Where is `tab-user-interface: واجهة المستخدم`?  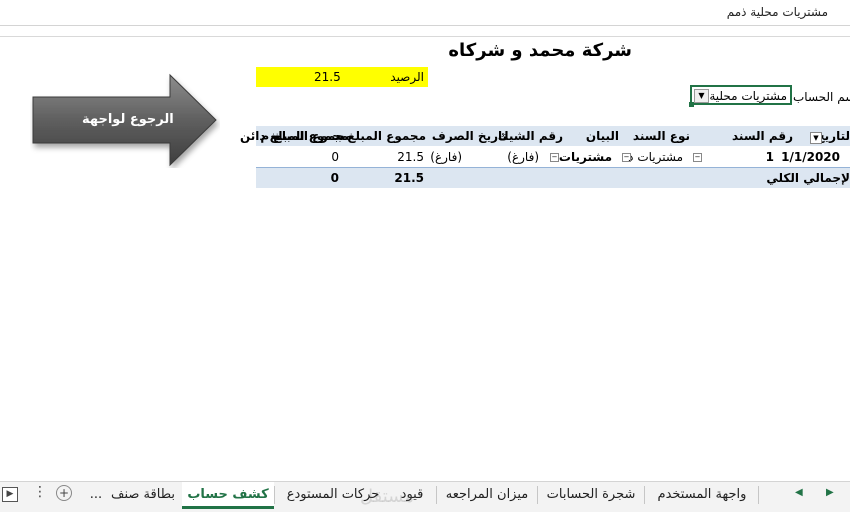 tab-user-interface: واجهة المستخدم is located at coordinates (702, 495).